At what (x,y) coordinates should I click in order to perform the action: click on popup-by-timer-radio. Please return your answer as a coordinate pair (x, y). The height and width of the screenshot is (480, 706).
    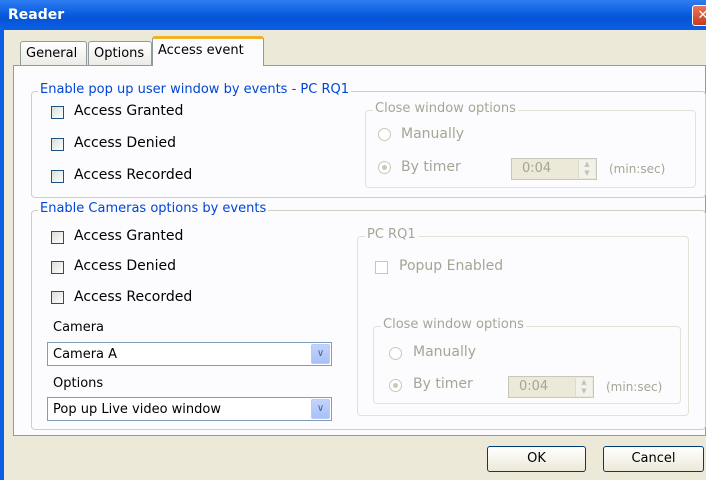
    Looking at the image, I should click on (384, 167).